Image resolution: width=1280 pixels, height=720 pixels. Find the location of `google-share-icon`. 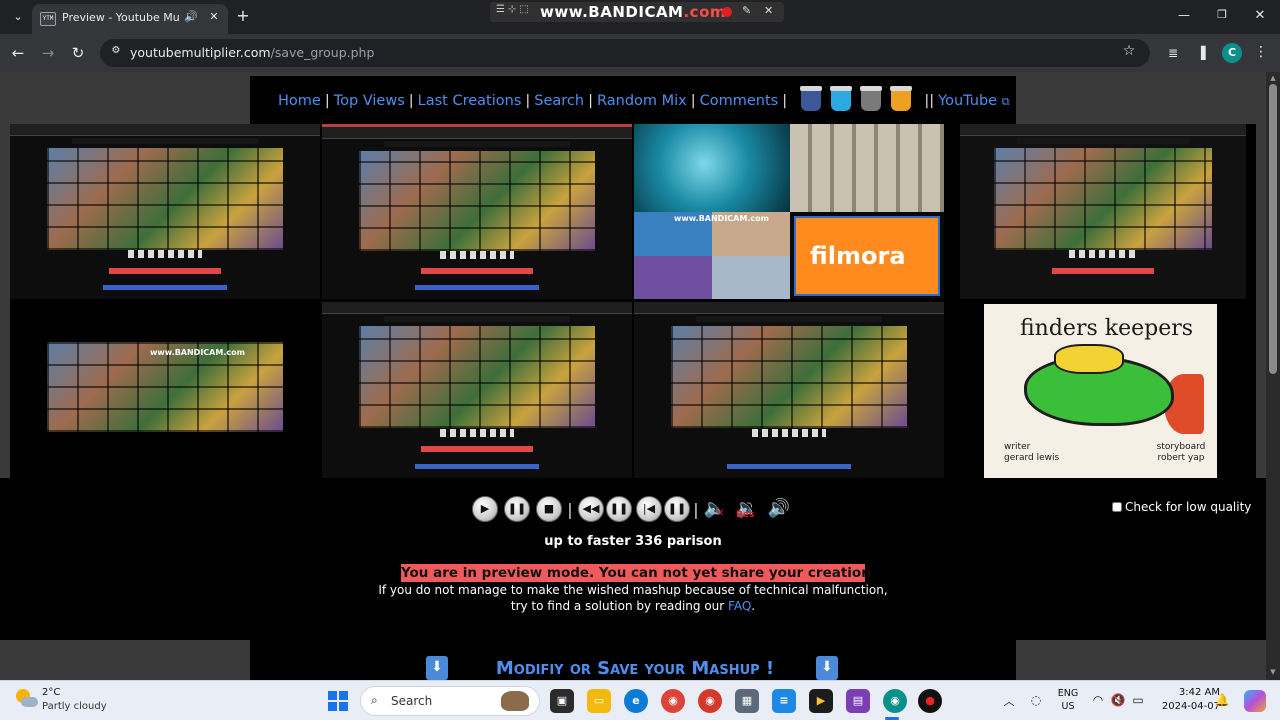

google-share-icon is located at coordinates (870, 98).